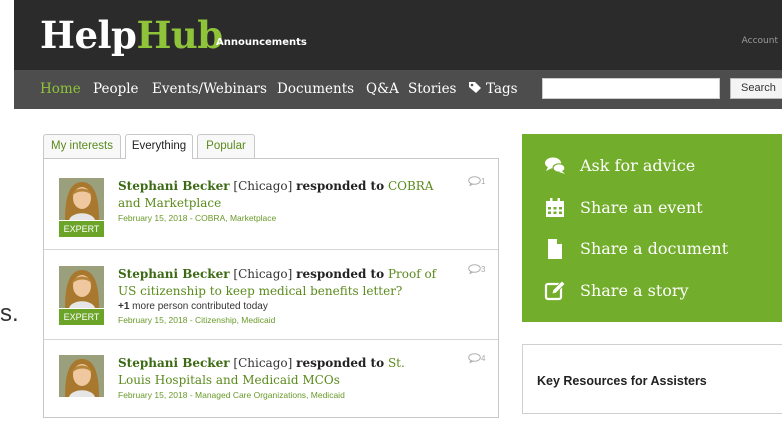 Image resolution: width=782 pixels, height=425 pixels. I want to click on tab-my-interests: My interests, so click(82, 146).